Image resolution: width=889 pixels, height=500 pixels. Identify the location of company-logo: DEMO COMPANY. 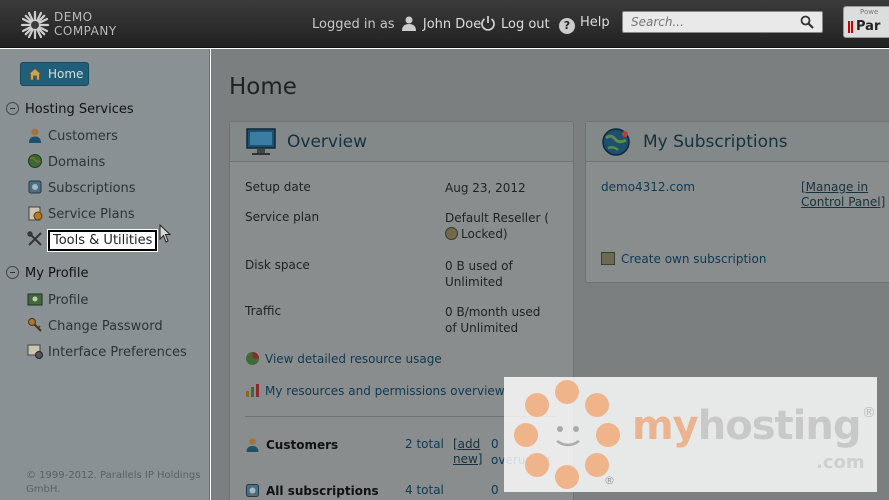
(80, 24).